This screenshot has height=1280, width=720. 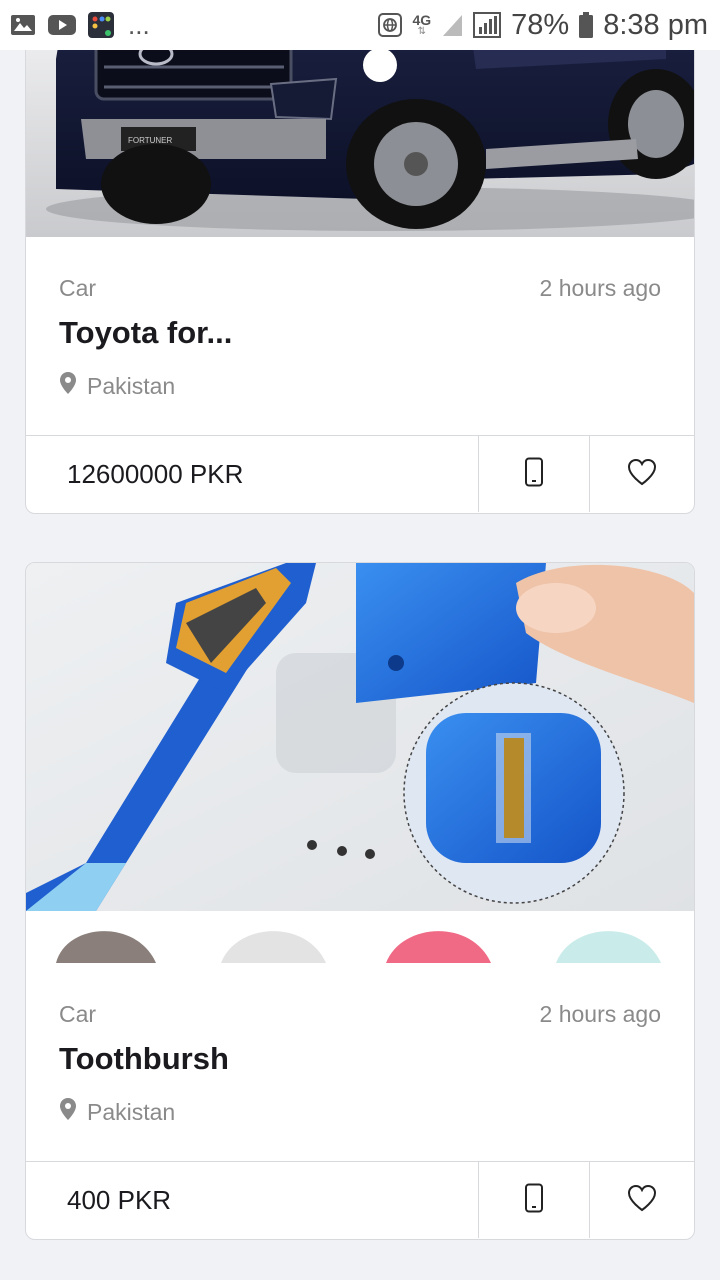 What do you see at coordinates (150, 140) in the screenshot?
I see `svg-text: FORTUNER` at bounding box center [150, 140].